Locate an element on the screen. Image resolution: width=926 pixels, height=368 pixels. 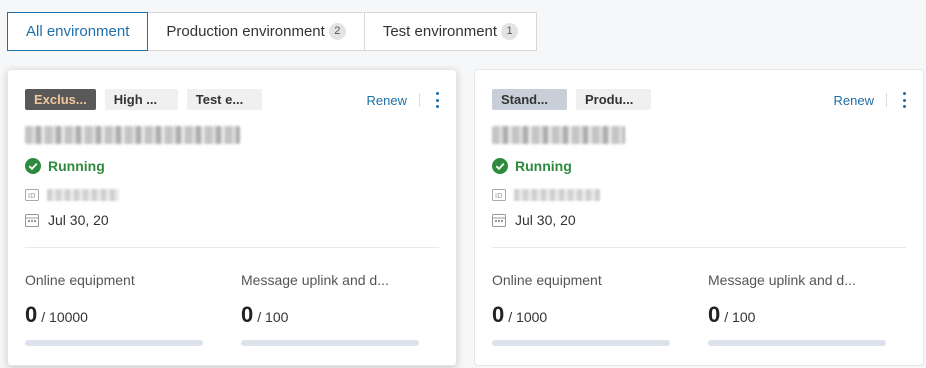
tab-count-badge: 2 is located at coordinates (337, 31).